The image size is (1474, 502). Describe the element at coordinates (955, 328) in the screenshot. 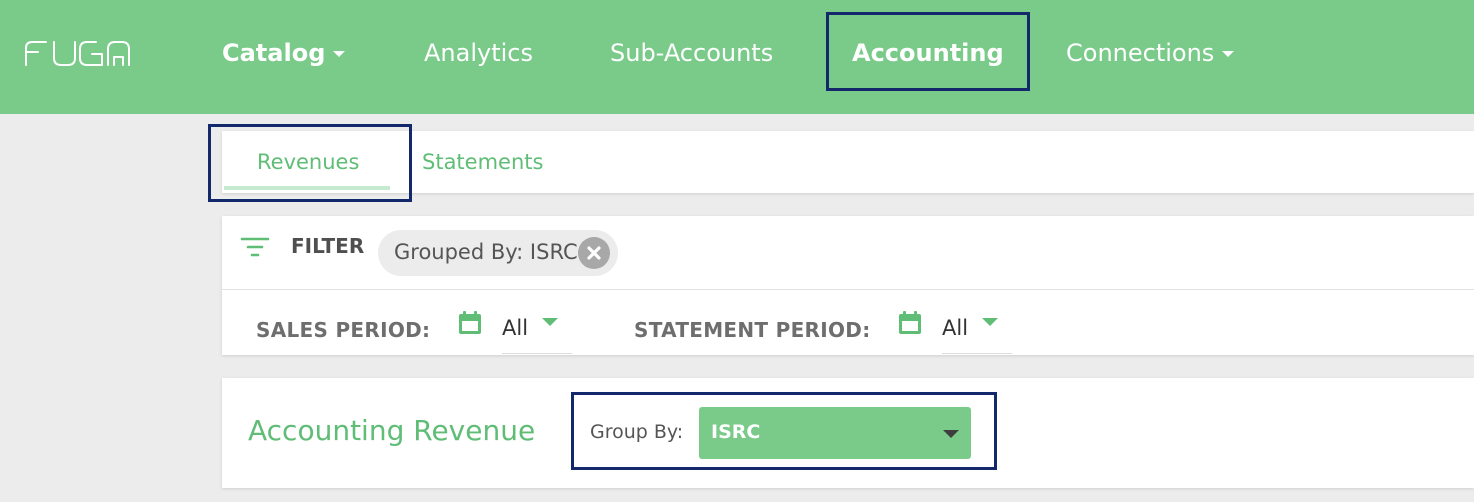

I see `statement-period-value: All` at that location.